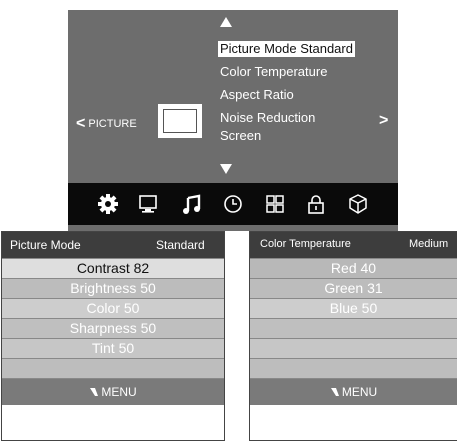 The width and height of the screenshot is (457, 441). What do you see at coordinates (113, 328) in the screenshot?
I see `table-row-sharpness: Sharpness 50` at bounding box center [113, 328].